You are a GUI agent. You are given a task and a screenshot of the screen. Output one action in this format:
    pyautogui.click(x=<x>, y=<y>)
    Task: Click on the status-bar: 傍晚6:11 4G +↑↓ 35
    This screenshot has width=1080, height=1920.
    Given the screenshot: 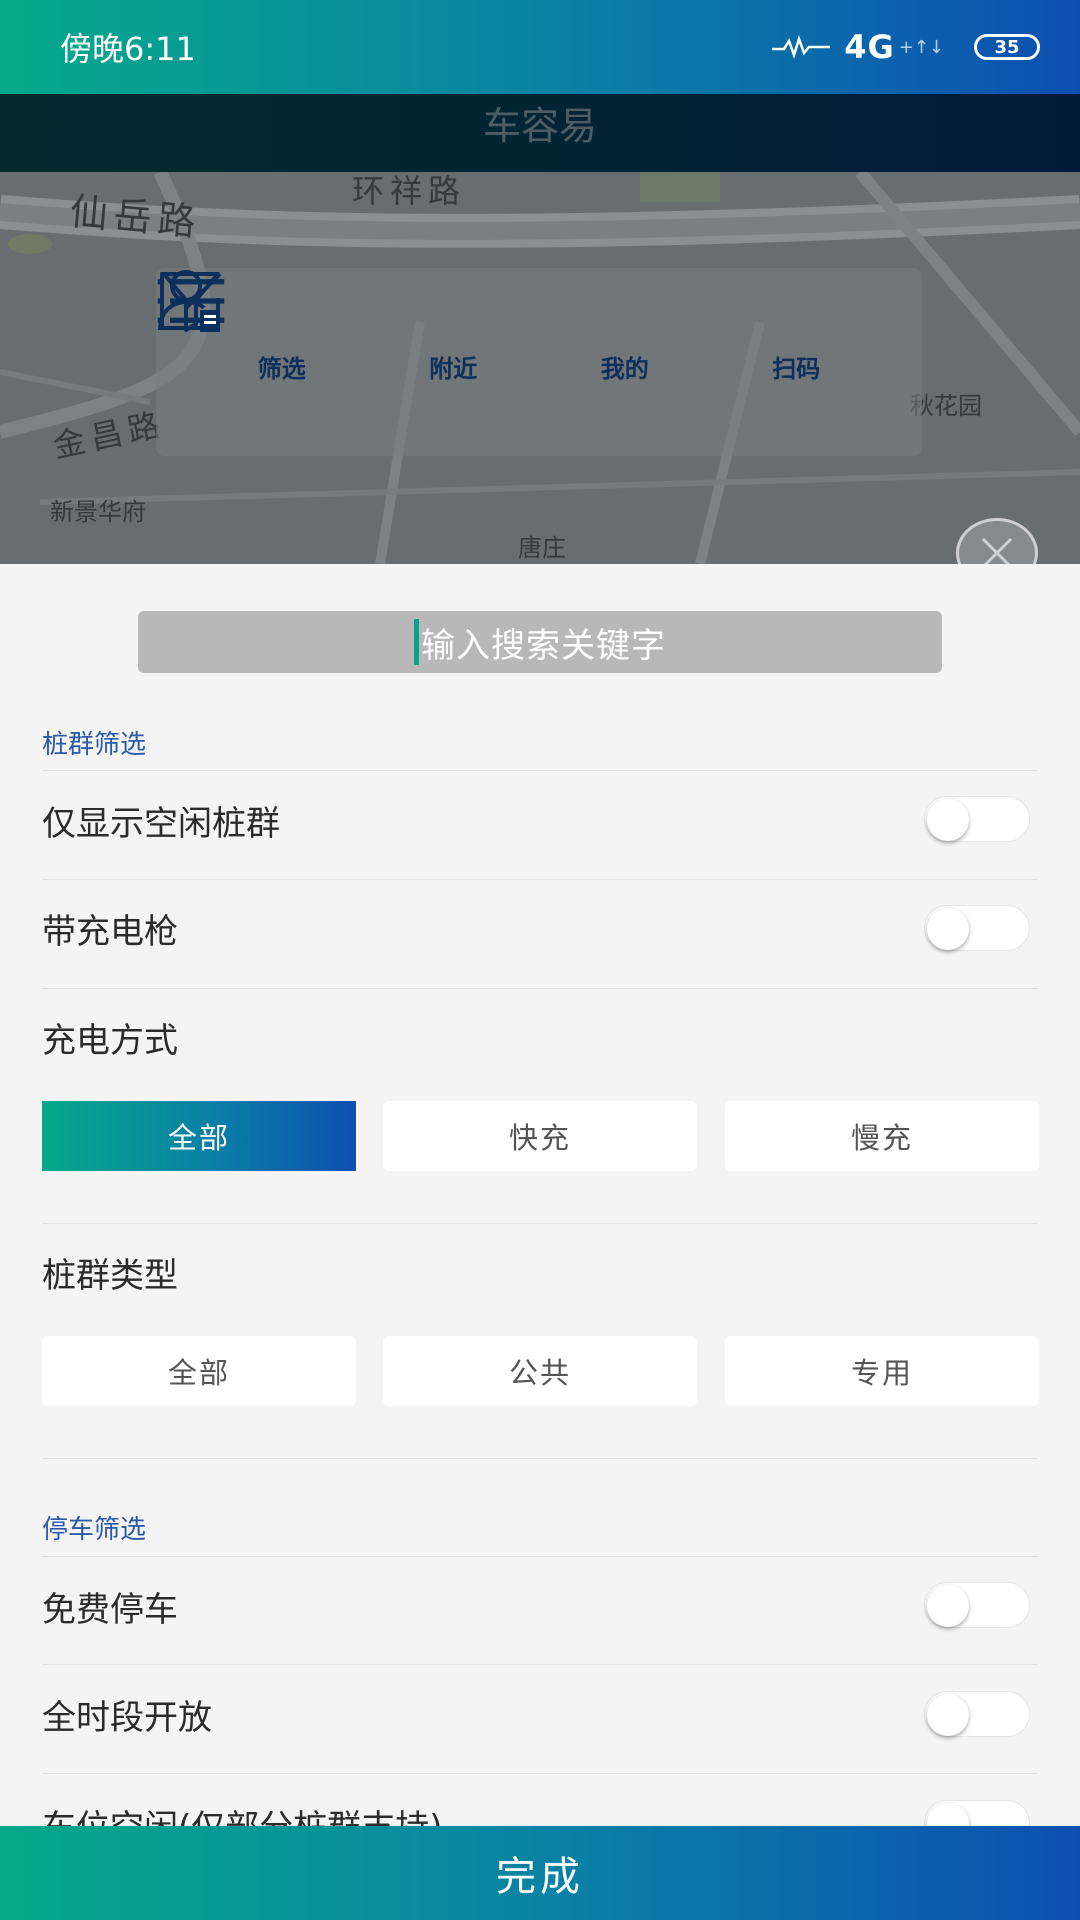 What is the action you would take?
    pyautogui.click(x=540, y=47)
    